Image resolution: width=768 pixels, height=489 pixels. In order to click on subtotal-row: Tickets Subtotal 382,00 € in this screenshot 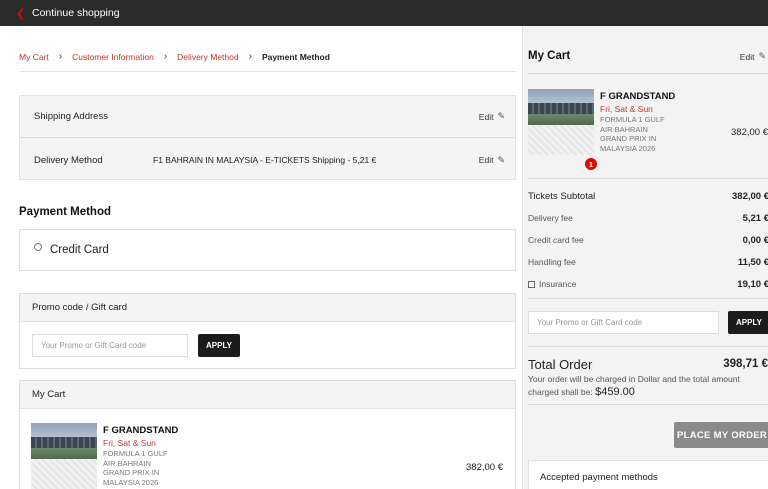, I will do `click(648, 196)`.